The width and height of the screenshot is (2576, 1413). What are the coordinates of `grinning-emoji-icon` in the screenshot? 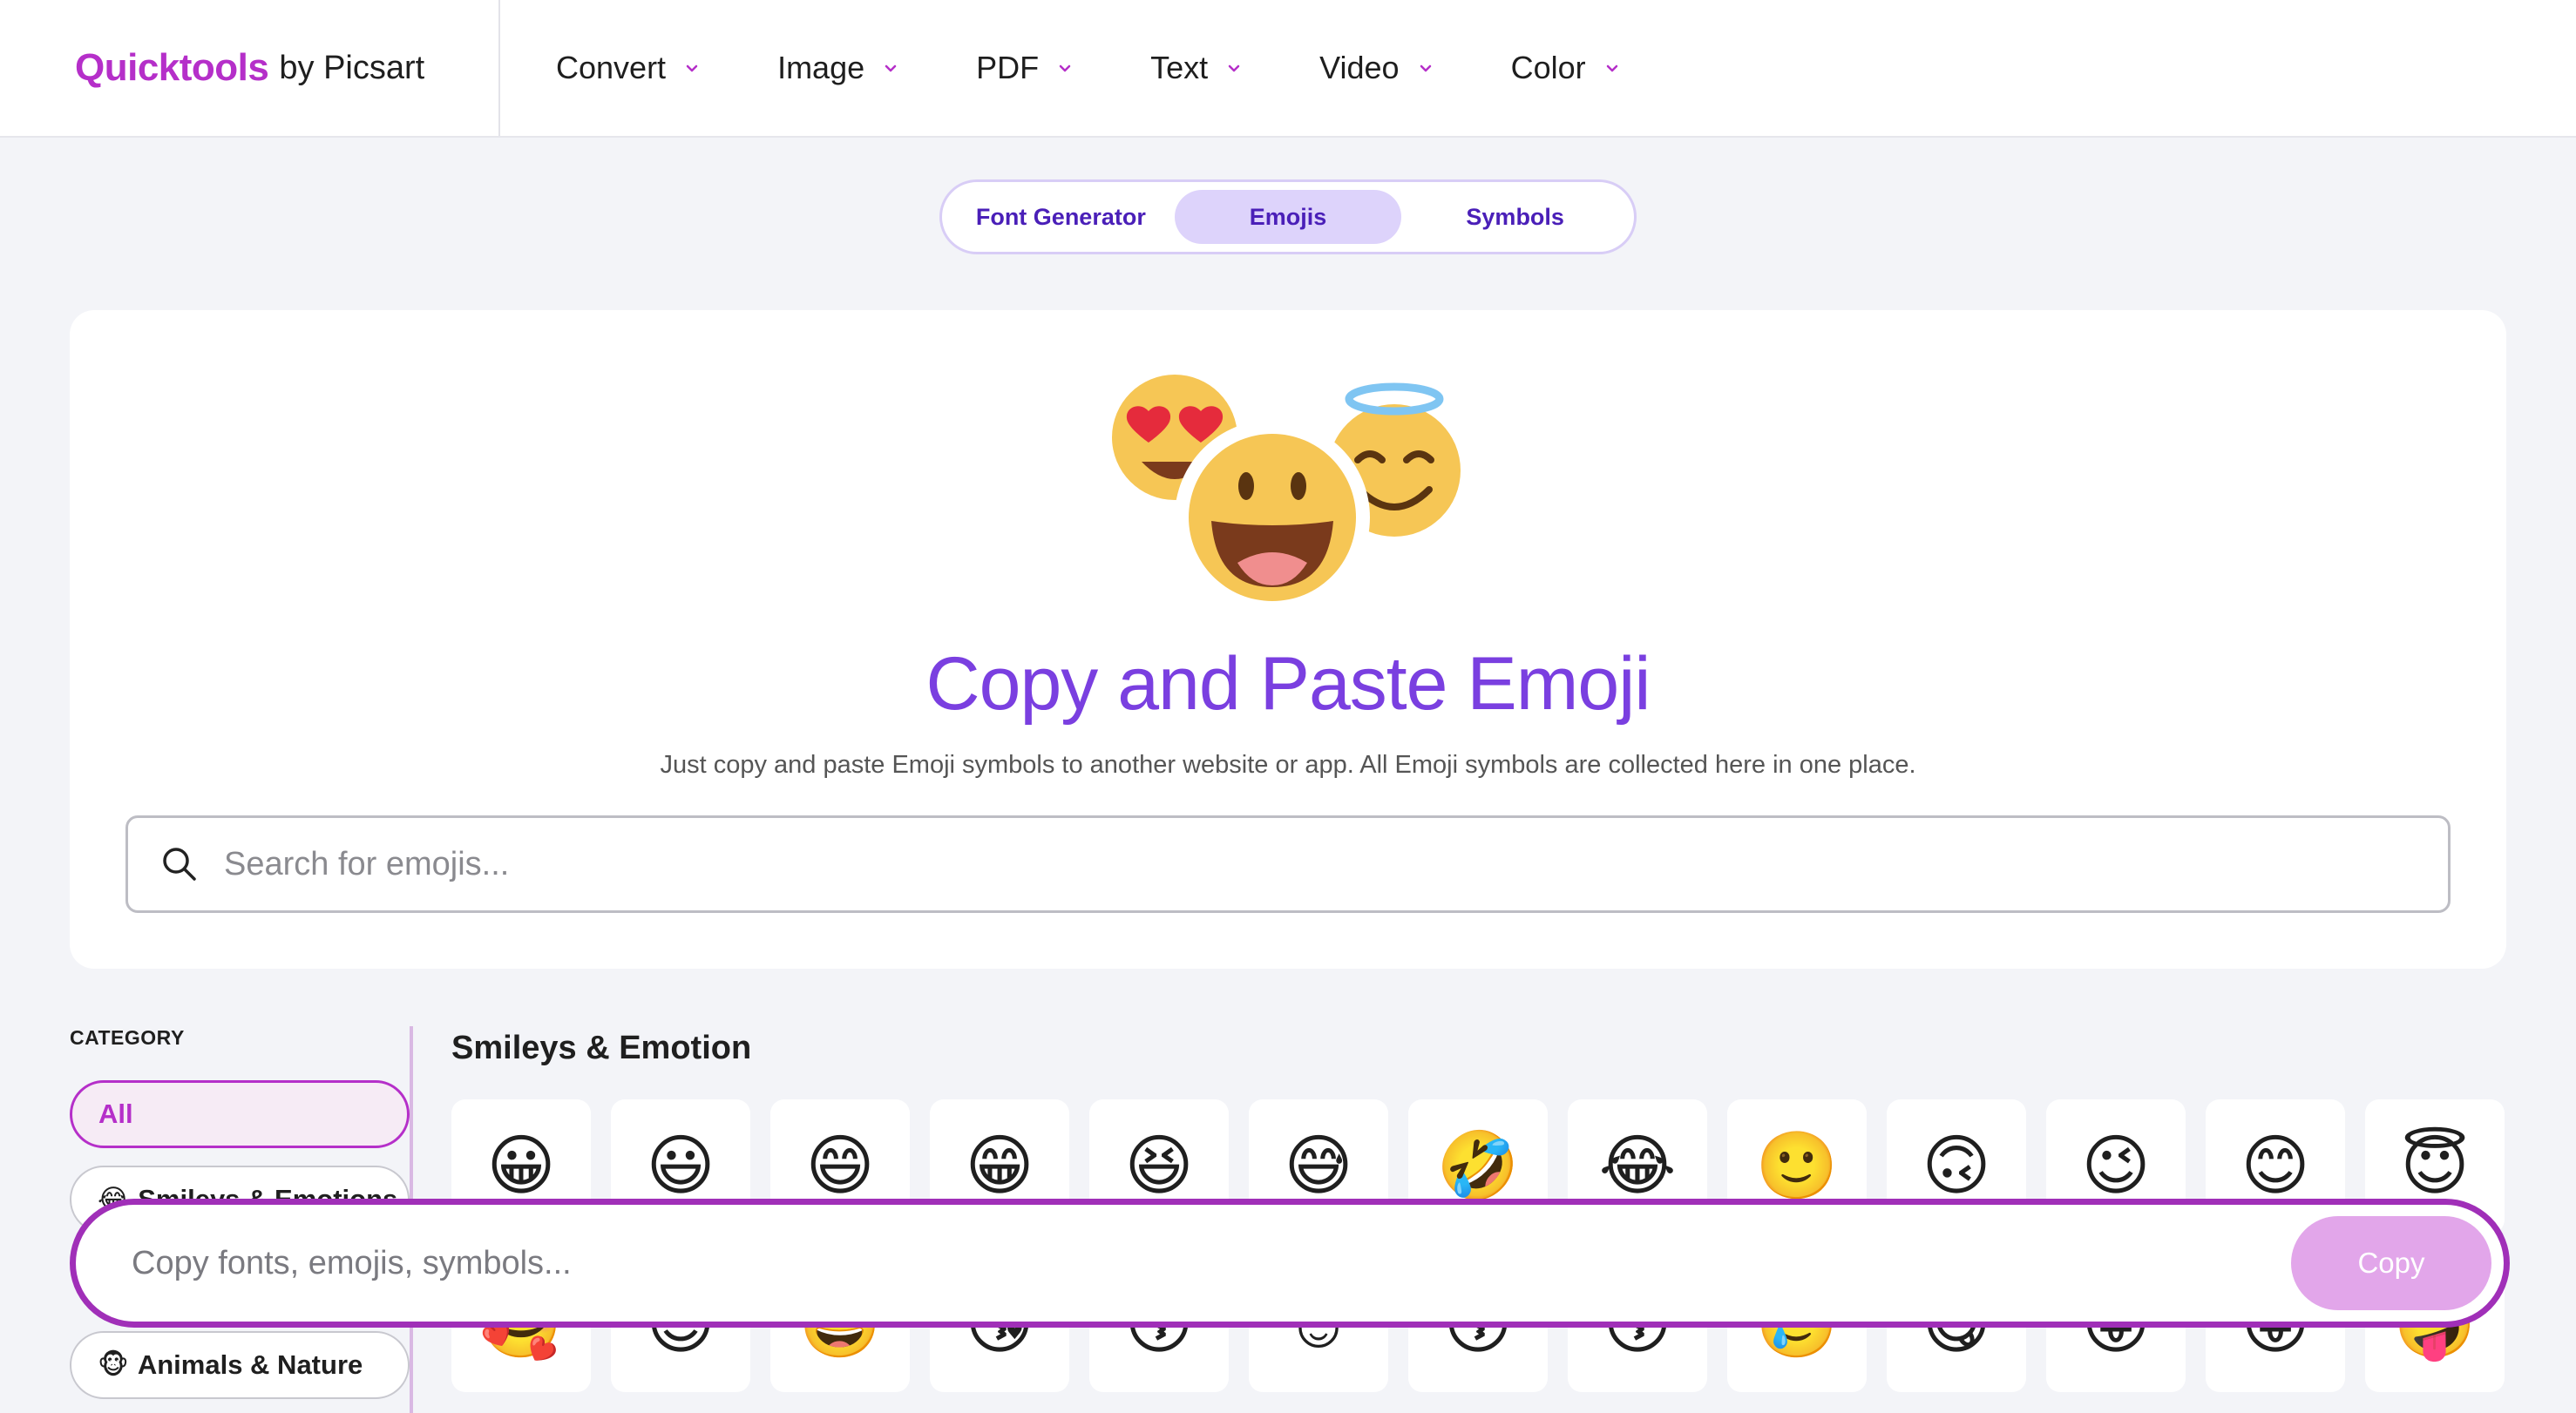 It's located at (1273, 517).